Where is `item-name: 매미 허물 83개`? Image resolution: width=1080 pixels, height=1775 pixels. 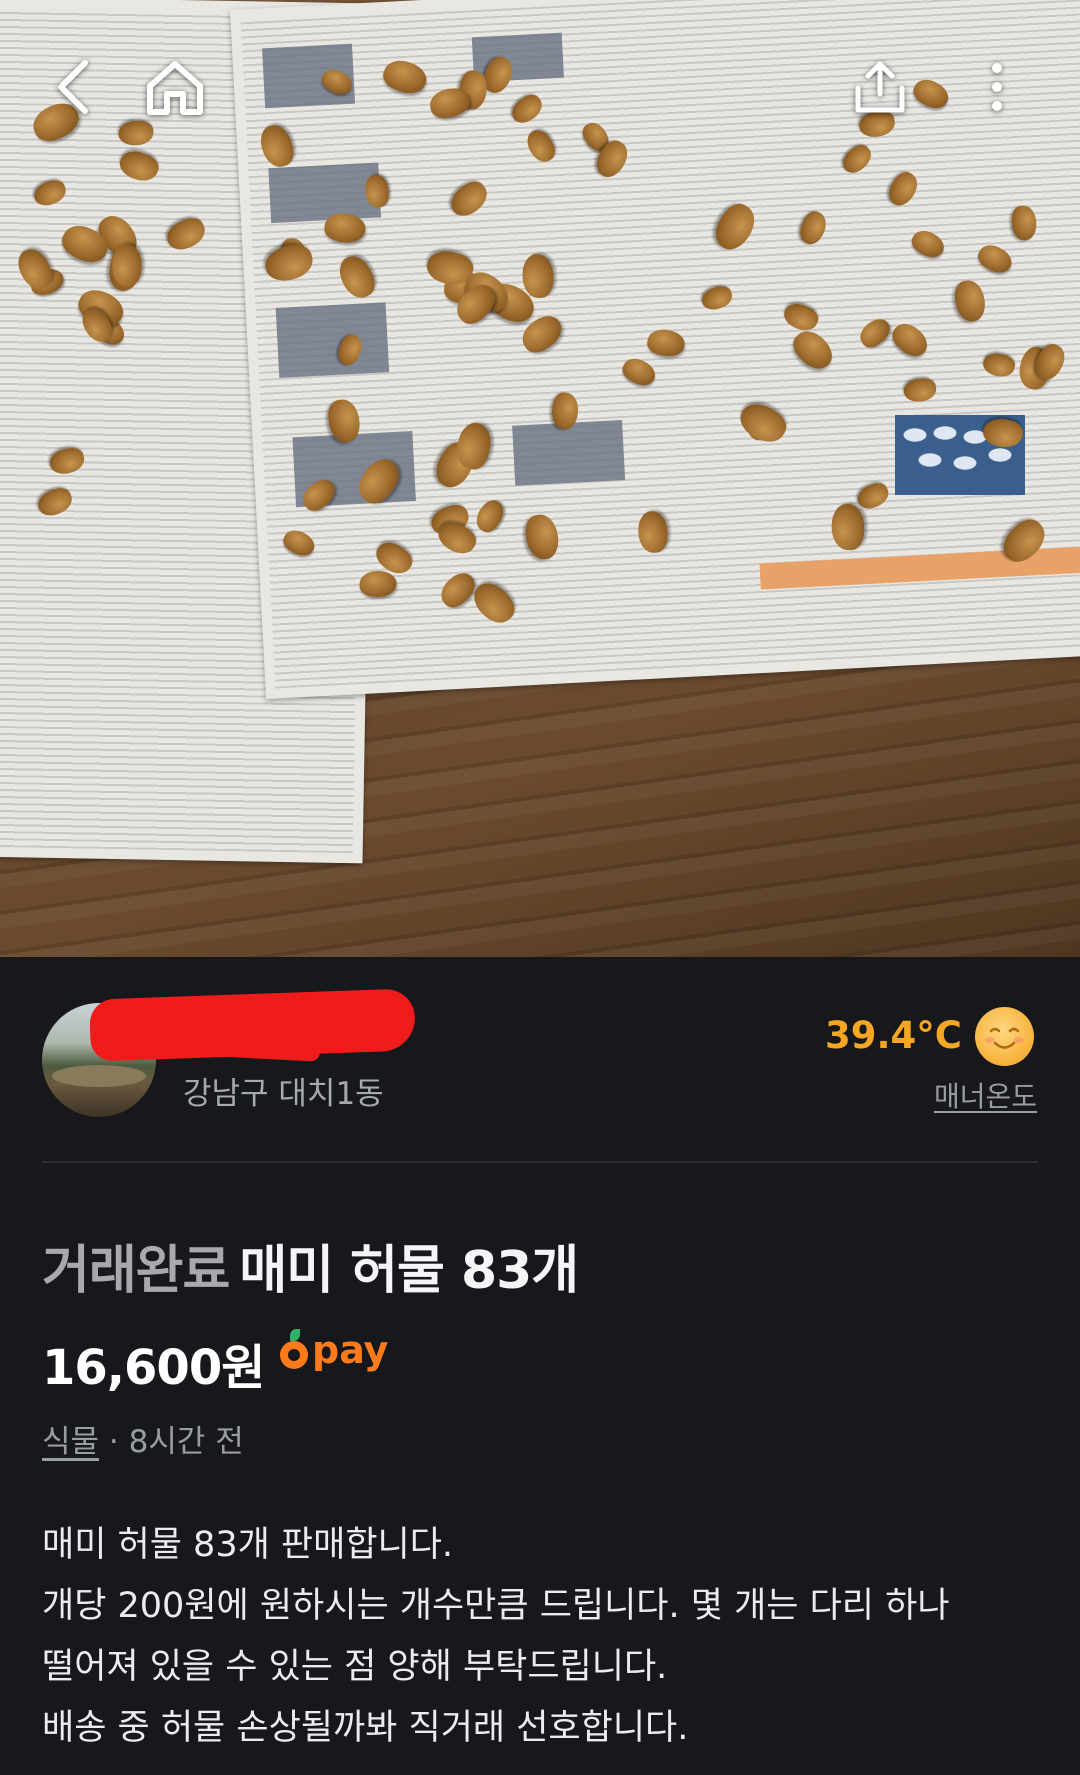 item-name: 매미 허물 83개 is located at coordinates (409, 1271).